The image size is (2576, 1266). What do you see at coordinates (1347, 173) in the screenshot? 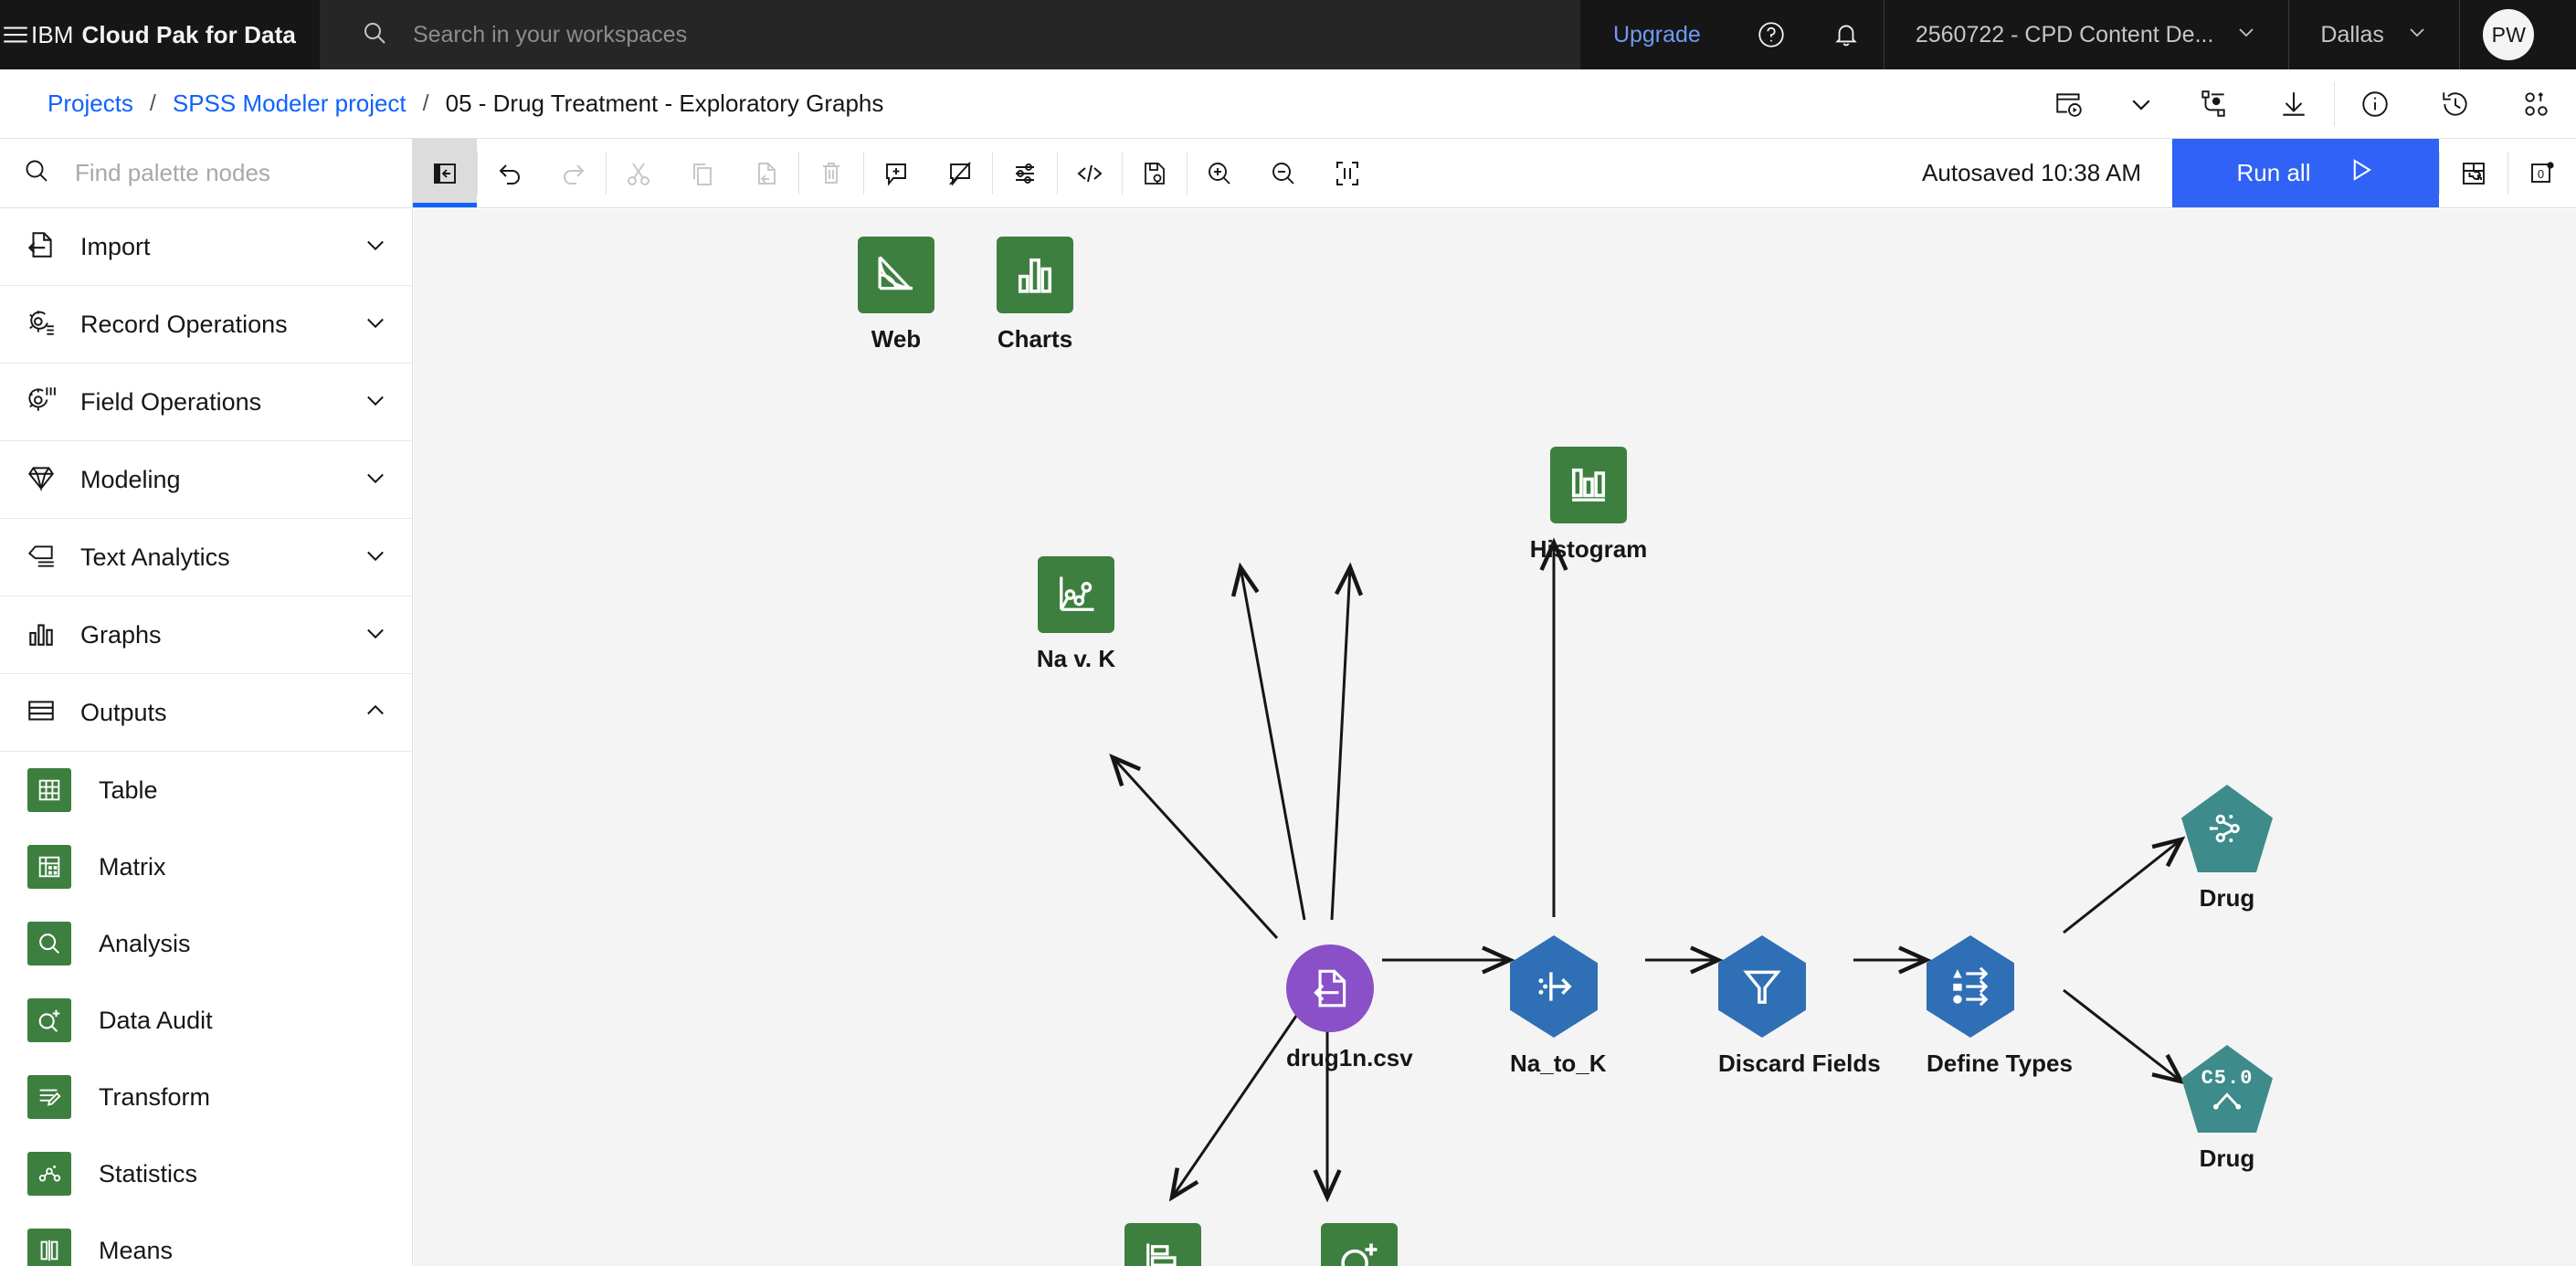
I see `zoom-fit-button` at bounding box center [1347, 173].